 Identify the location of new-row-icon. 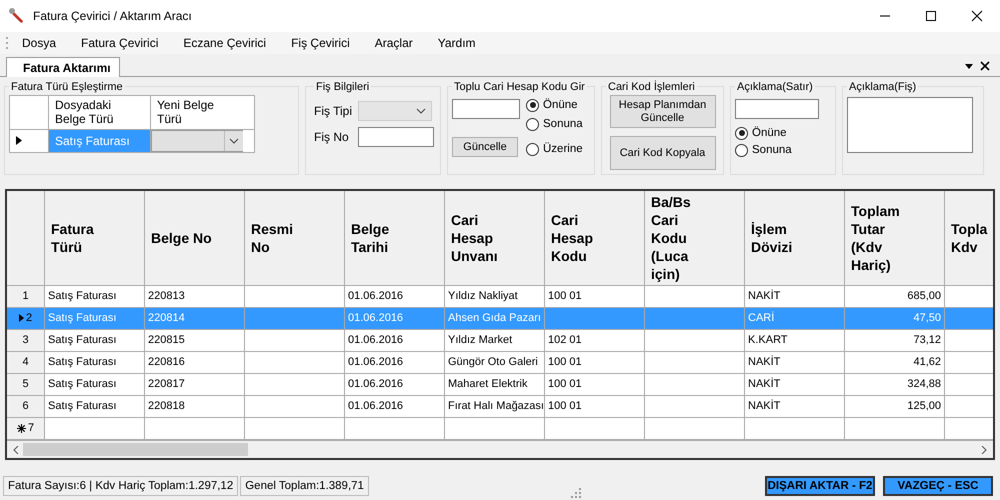
(21, 428).